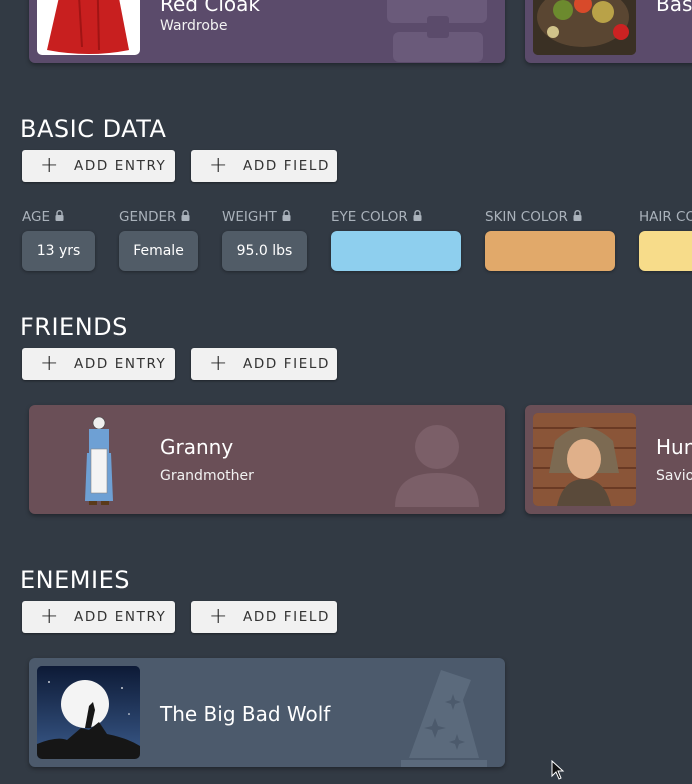 This screenshot has width=692, height=784. What do you see at coordinates (444, 718) in the screenshot?
I see `wizard-hat-icon` at bounding box center [444, 718].